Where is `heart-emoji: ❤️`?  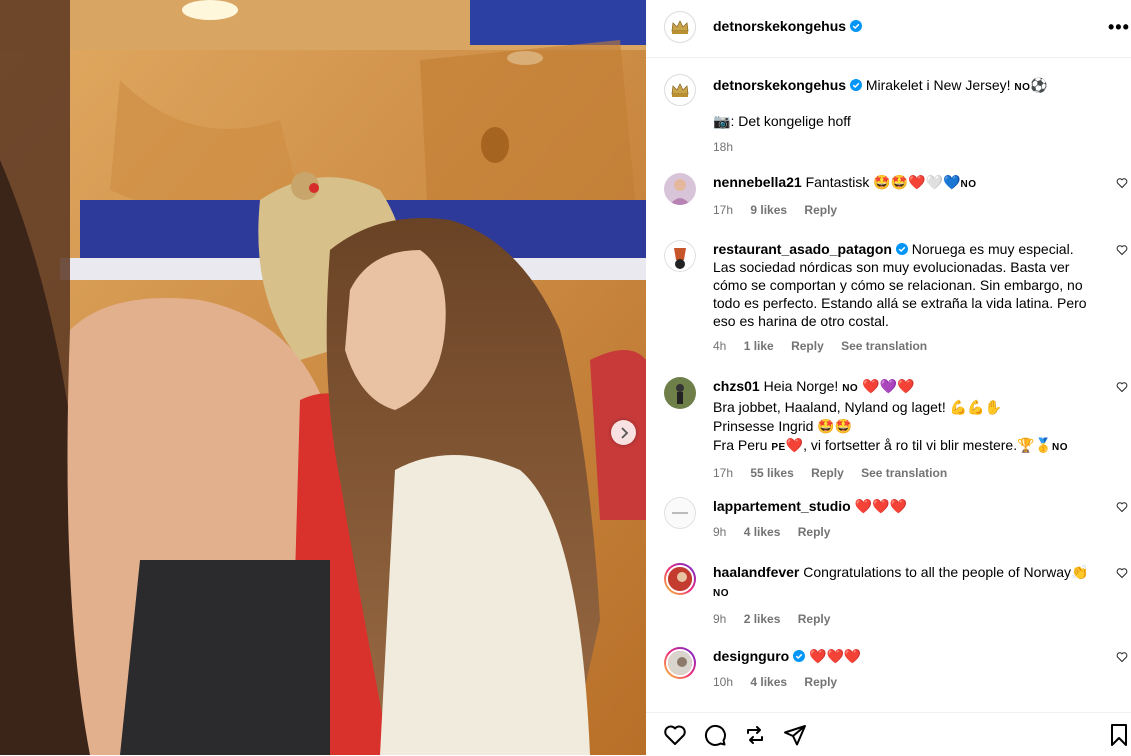
heart-emoji: ❤️ is located at coordinates (794, 446).